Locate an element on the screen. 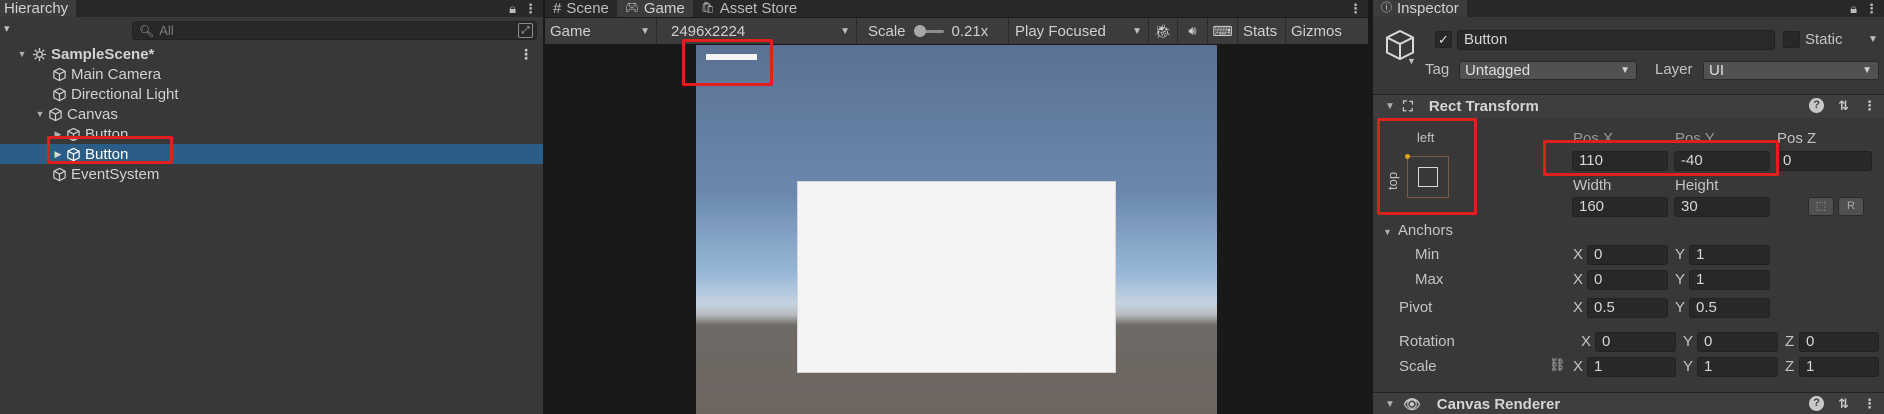  min-x-field: 0 is located at coordinates (1627, 255).